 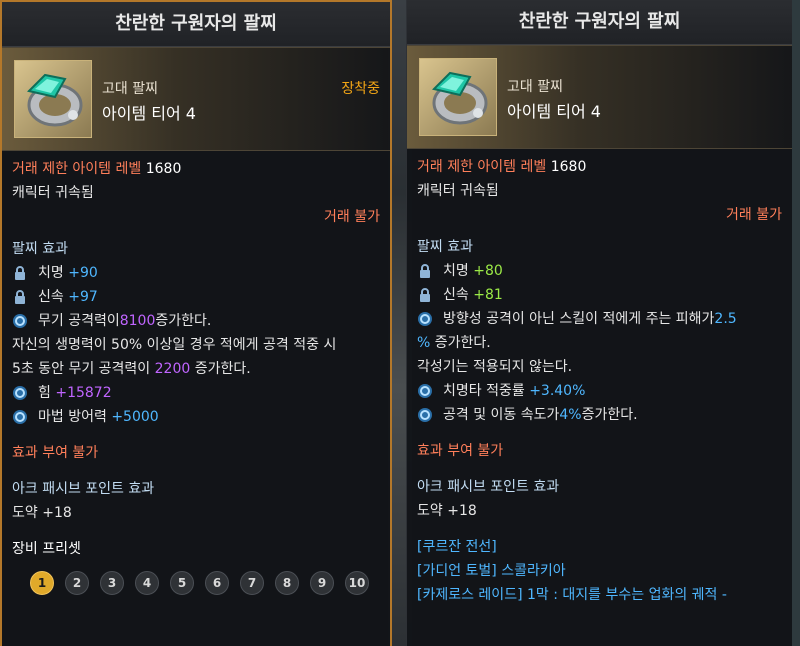 I want to click on weapon-attack-value: 8100, so click(x=137, y=321).